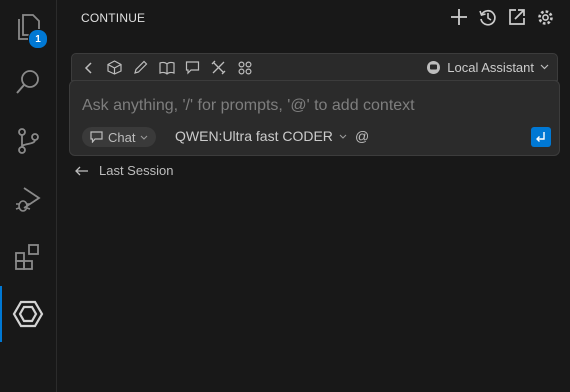 The image size is (570, 392). I want to click on continue-logo-icon, so click(28, 314).